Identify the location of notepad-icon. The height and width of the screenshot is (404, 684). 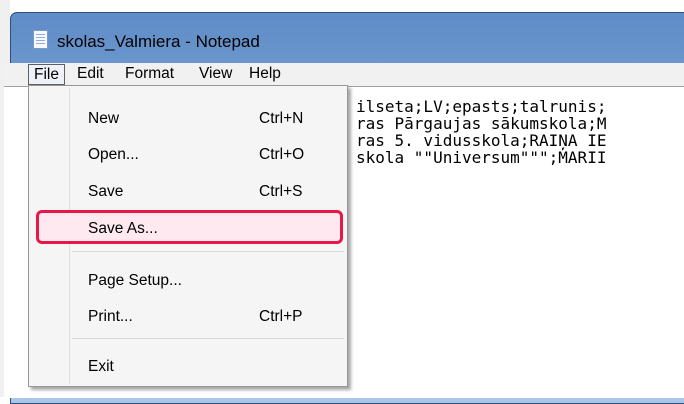
(40, 39).